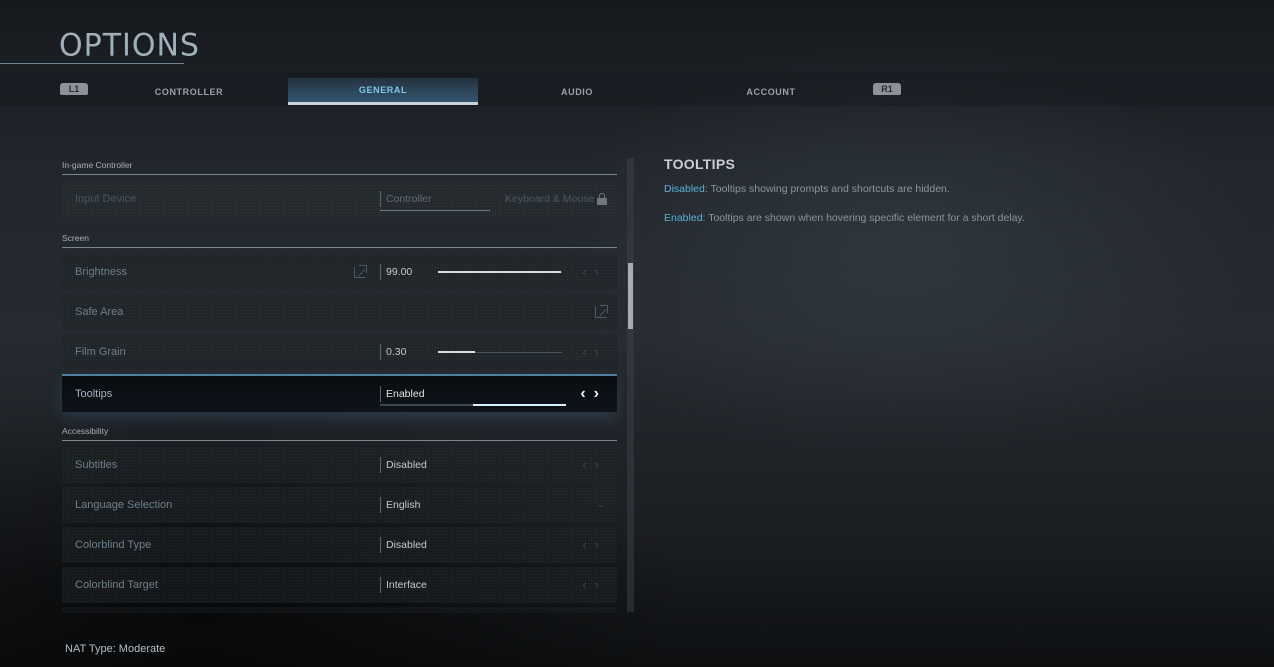 This screenshot has width=1274, height=667. Describe the element at coordinates (406, 585) in the screenshot. I see `colorblind-target-value: Interface` at that location.